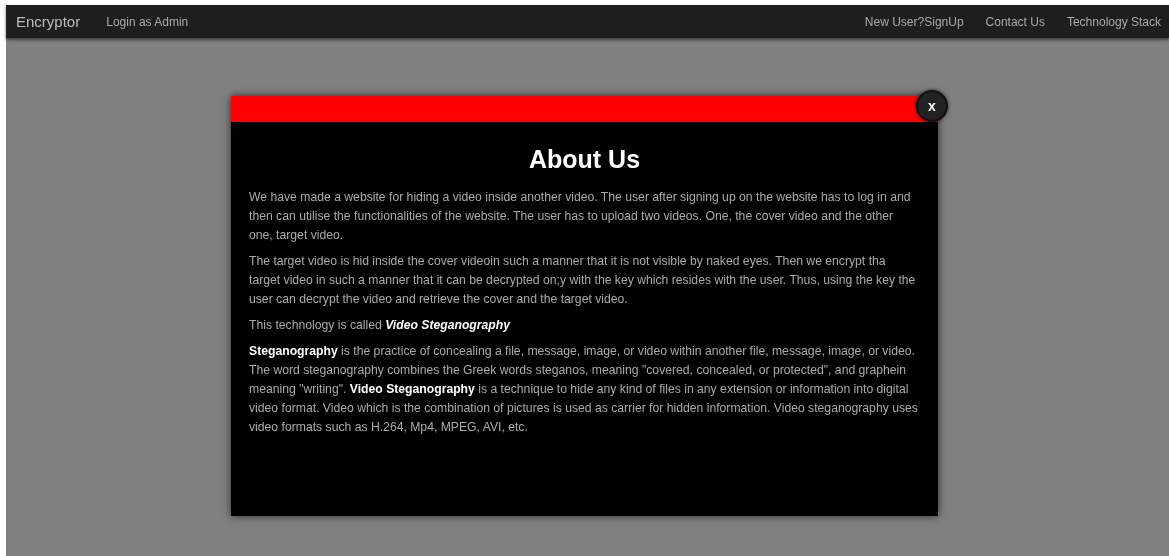 This screenshot has width=1169, height=556. What do you see at coordinates (580, 216) in the screenshot?
I see `paragraph: We have made a website for hiding a video inside another video. The user after signing up on the website has to log in and then can utilise the functionalities of the website. The user has to upload two videos. One, the cover video and the other one, target video.` at bounding box center [580, 216].